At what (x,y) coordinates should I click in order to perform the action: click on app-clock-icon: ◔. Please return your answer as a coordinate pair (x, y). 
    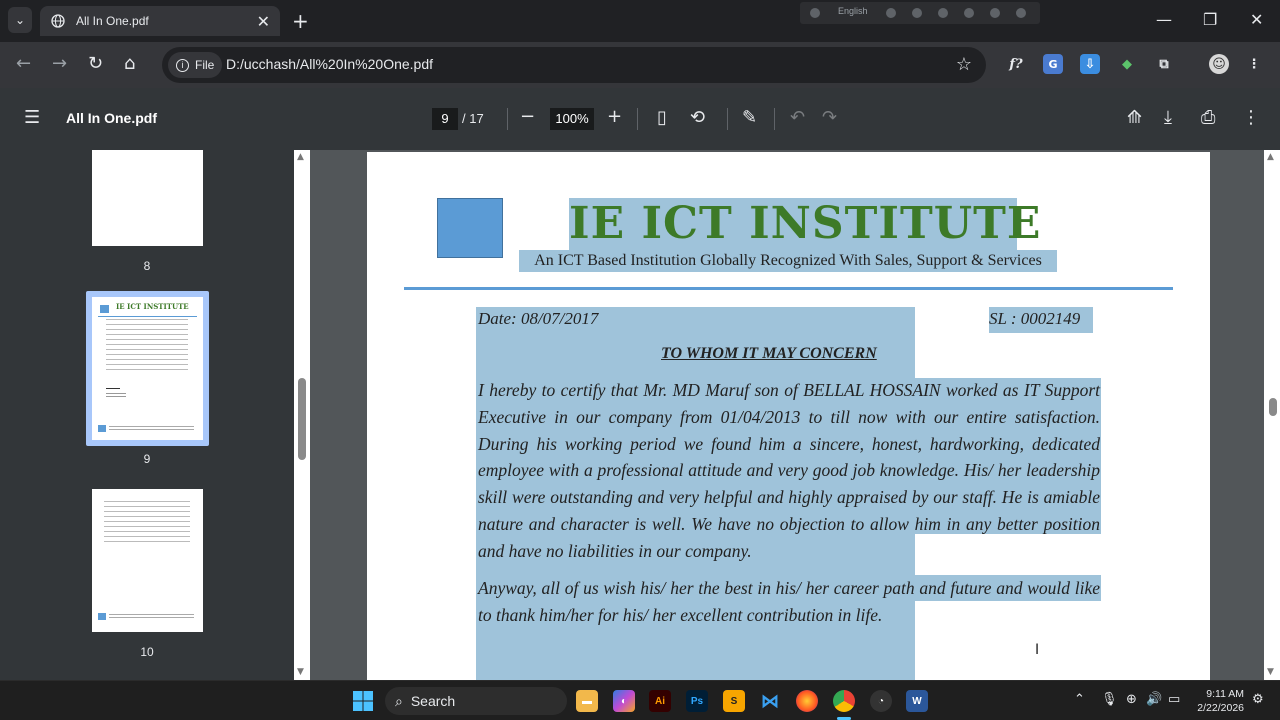
    Looking at the image, I should click on (881, 701).